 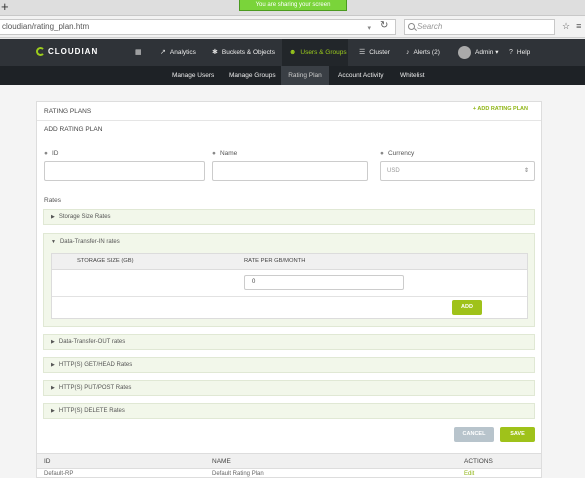 What do you see at coordinates (275, 261) in the screenshot?
I see `col-rate: RATE PER GB/MONTH` at bounding box center [275, 261].